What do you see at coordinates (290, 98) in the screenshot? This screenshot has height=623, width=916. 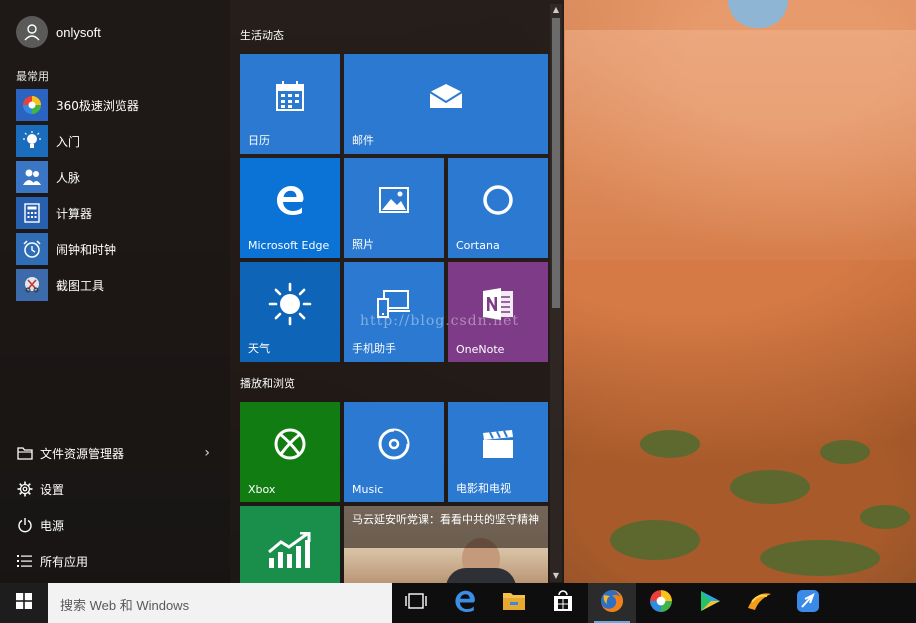 I see `calendar-icon` at bounding box center [290, 98].